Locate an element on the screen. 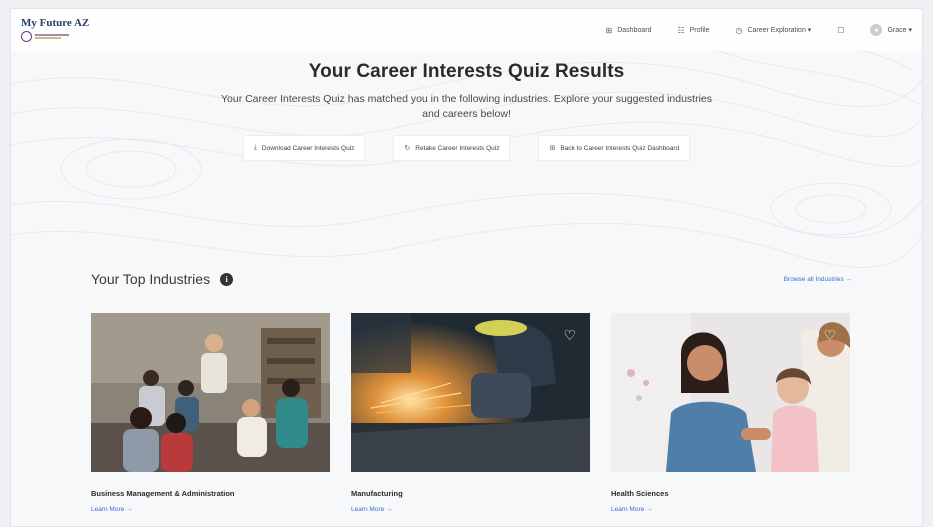 The width and height of the screenshot is (933, 527). top-industries-title: Your Top Industries is located at coordinates (151, 279).